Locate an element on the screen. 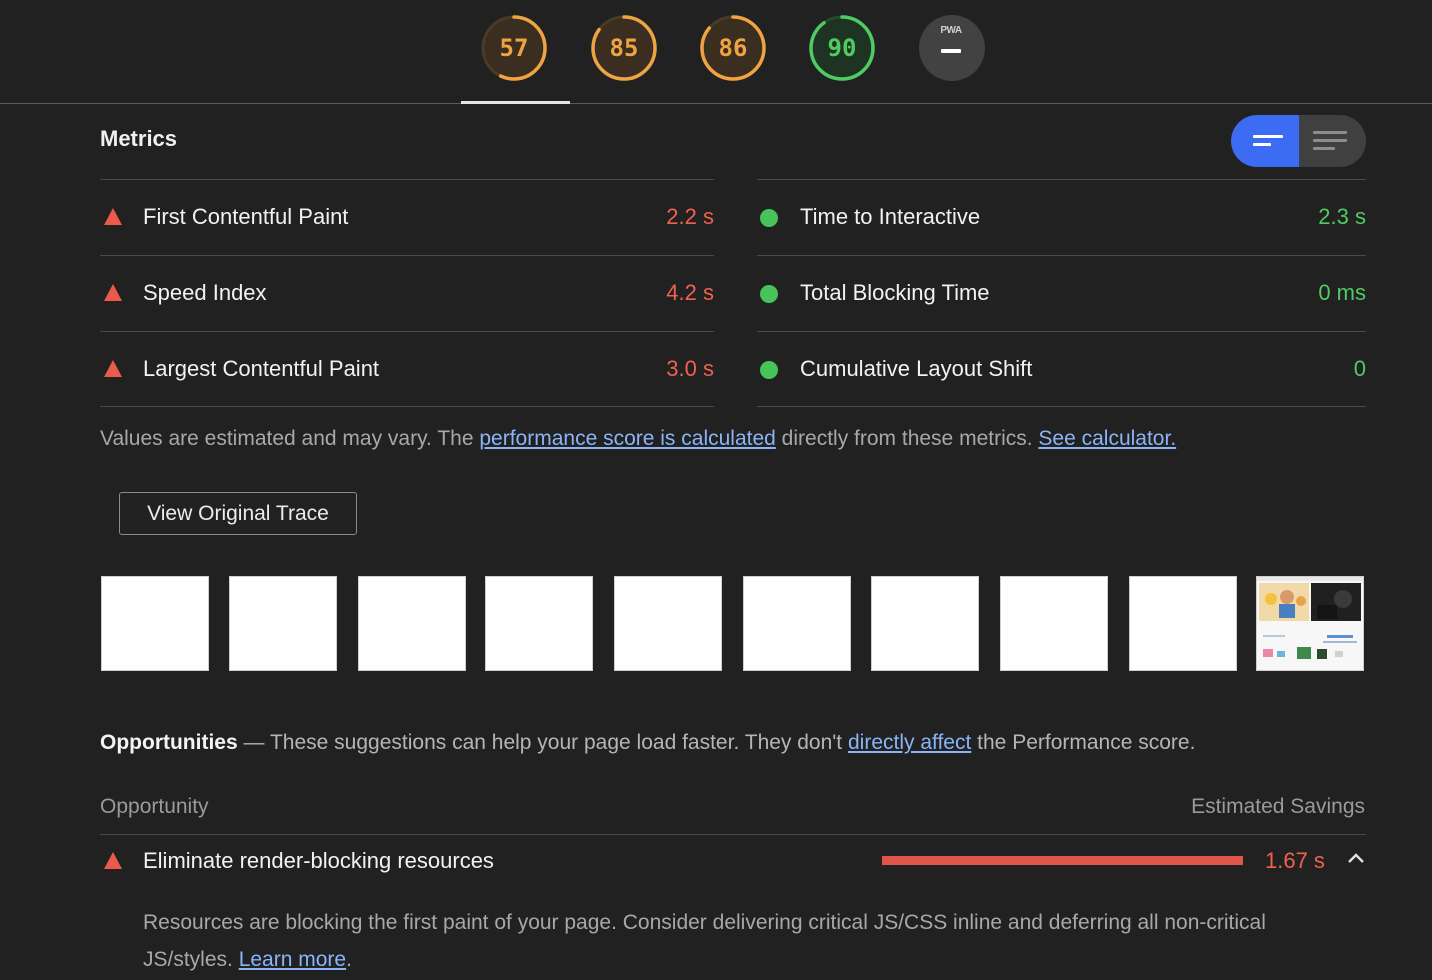  metric-speed-index: Speed Index 4.2 s is located at coordinates (407, 294).